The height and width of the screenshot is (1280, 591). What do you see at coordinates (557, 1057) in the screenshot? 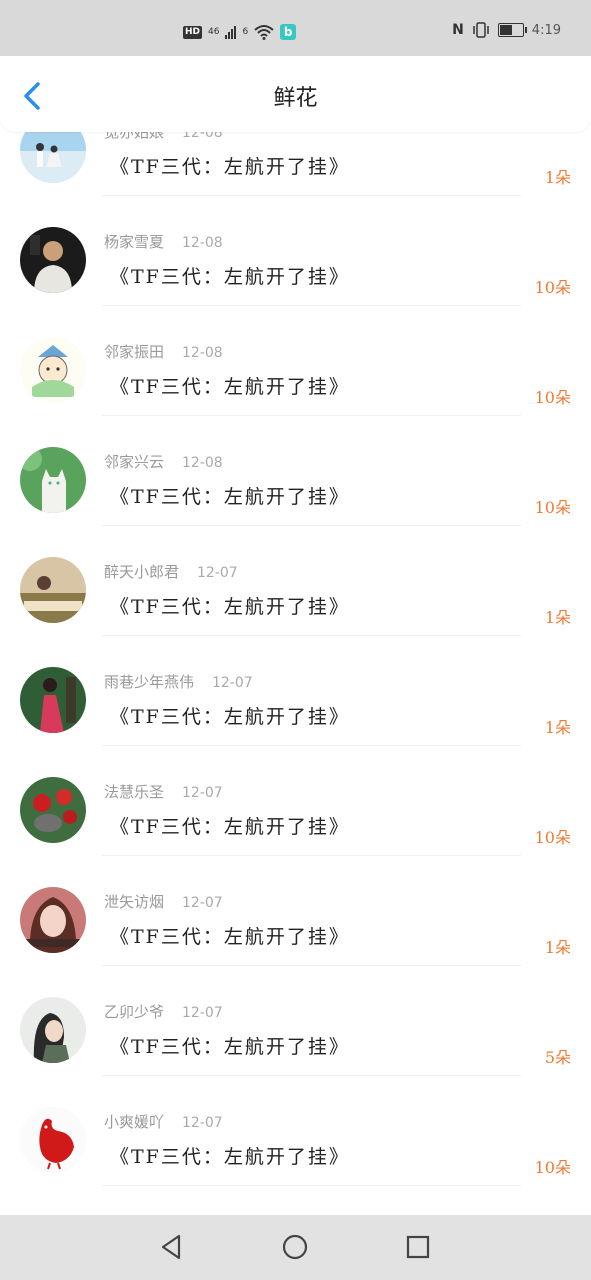
I see `flower-amount: 5朵` at bounding box center [557, 1057].